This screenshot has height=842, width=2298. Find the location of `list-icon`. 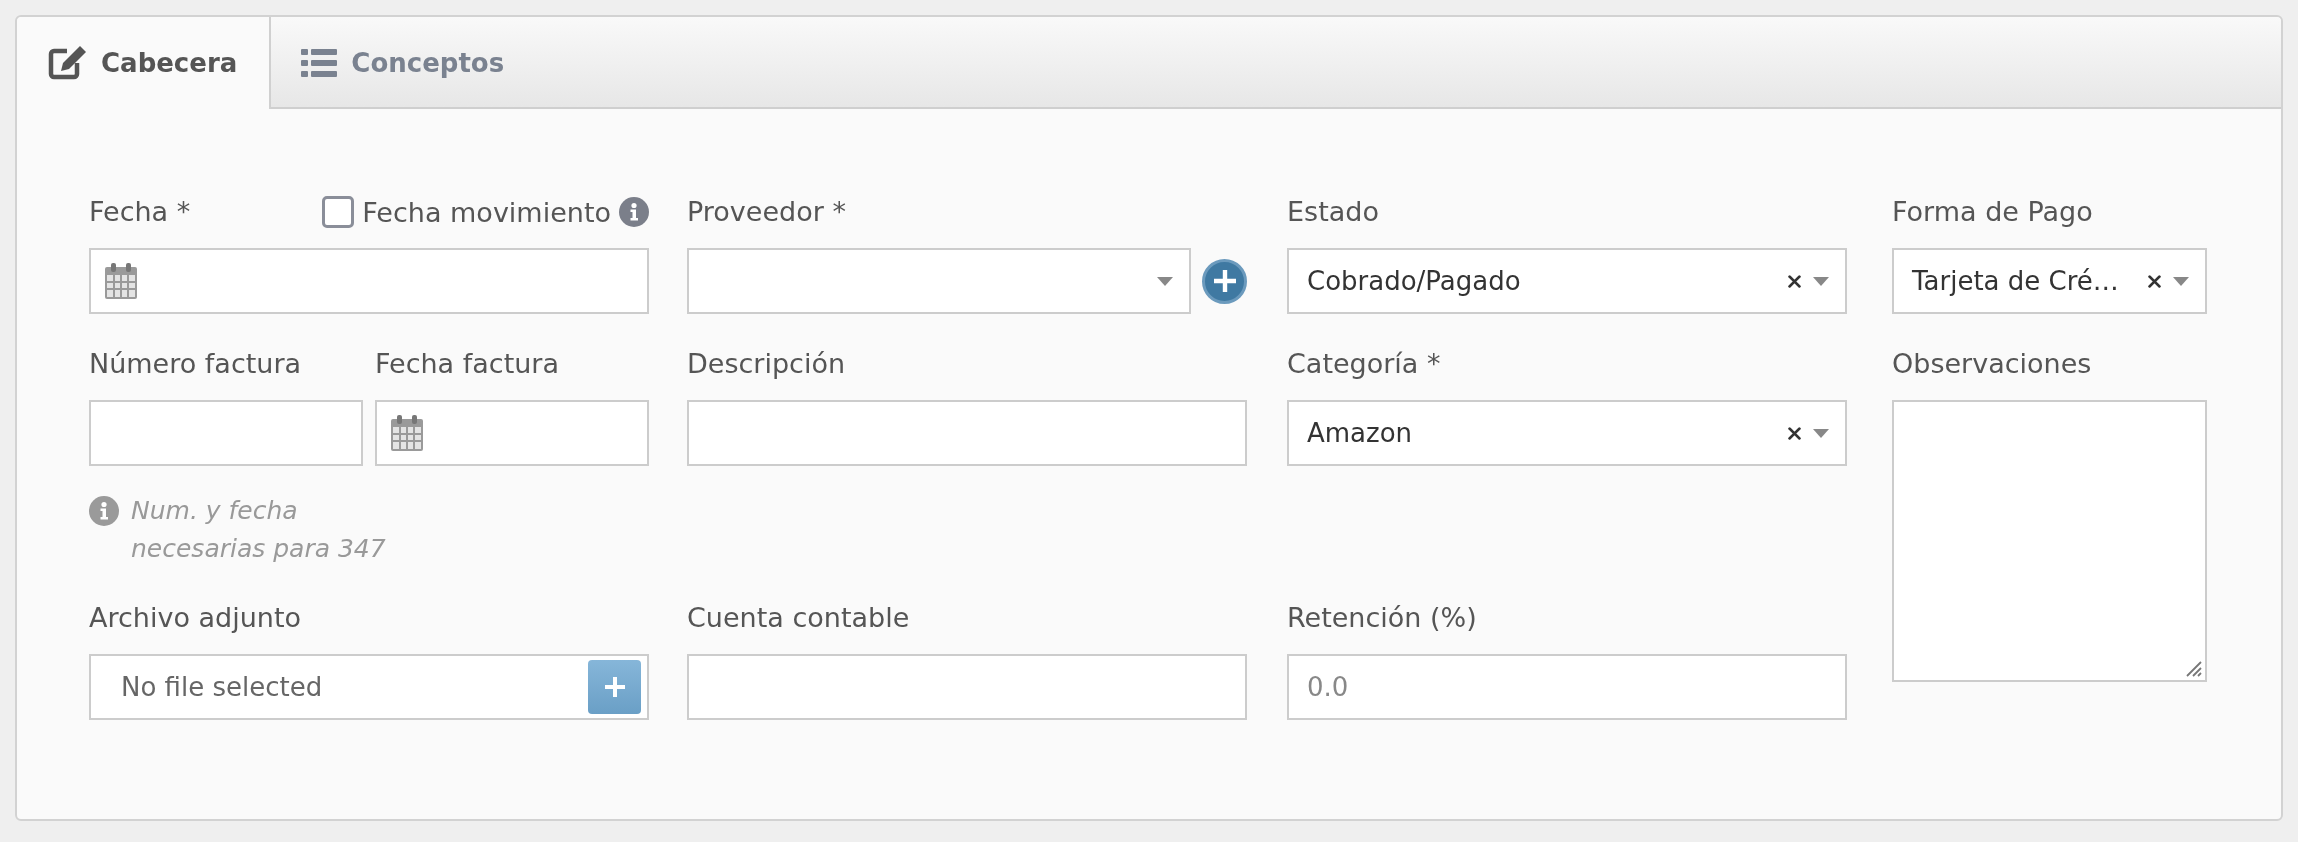

list-icon is located at coordinates (319, 63).